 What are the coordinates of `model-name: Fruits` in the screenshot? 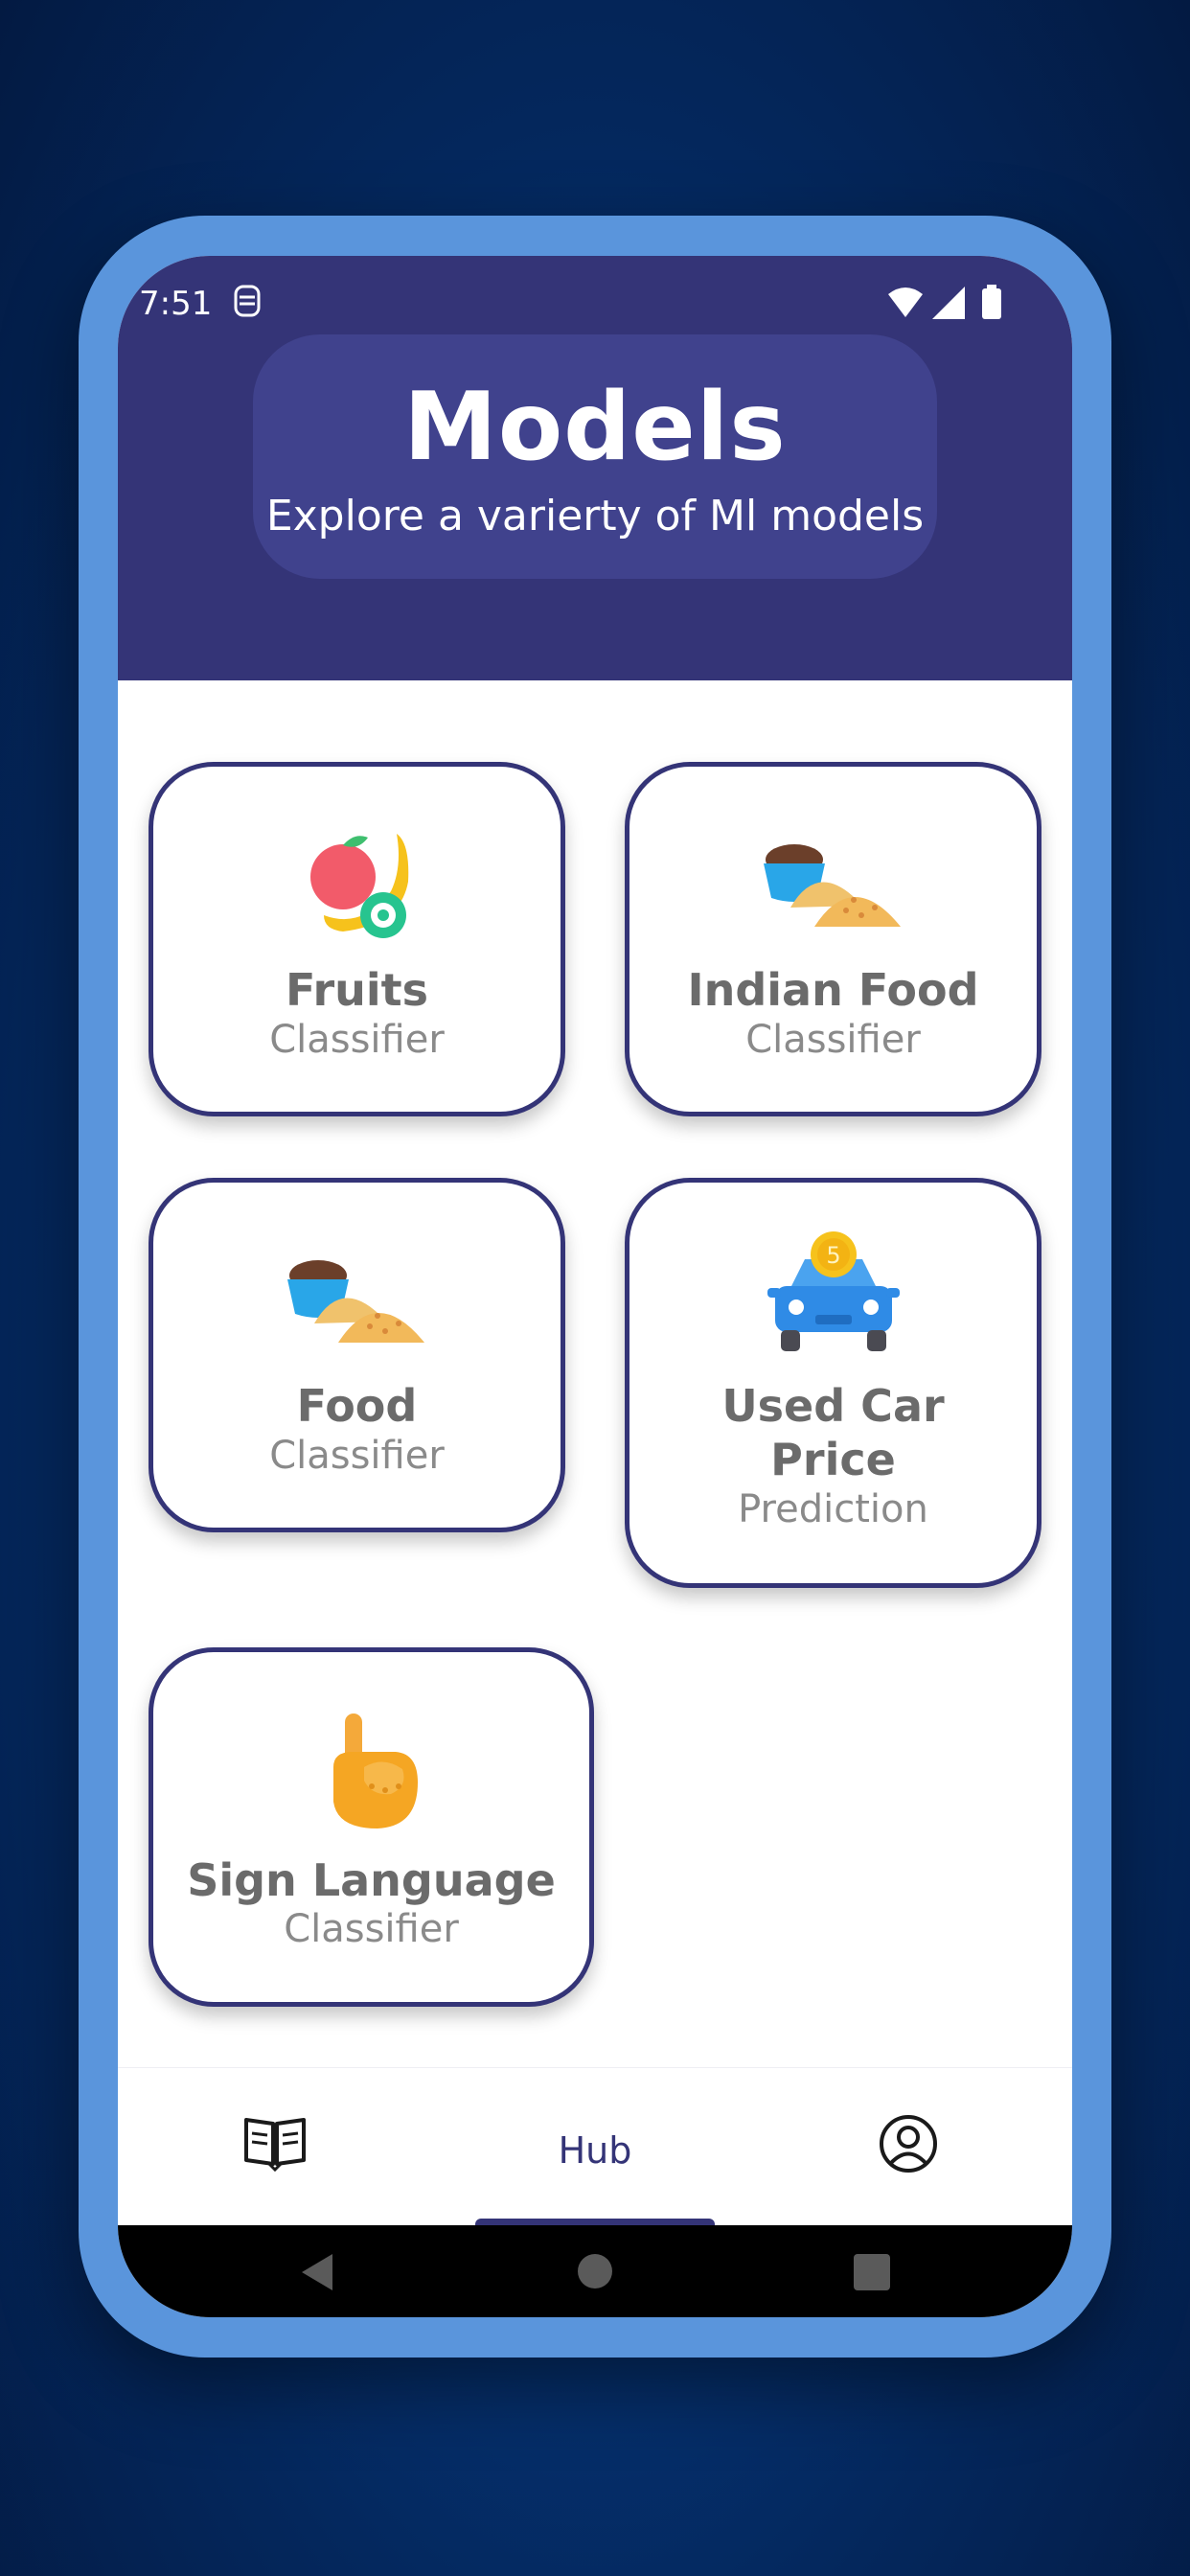 It's located at (357, 990).